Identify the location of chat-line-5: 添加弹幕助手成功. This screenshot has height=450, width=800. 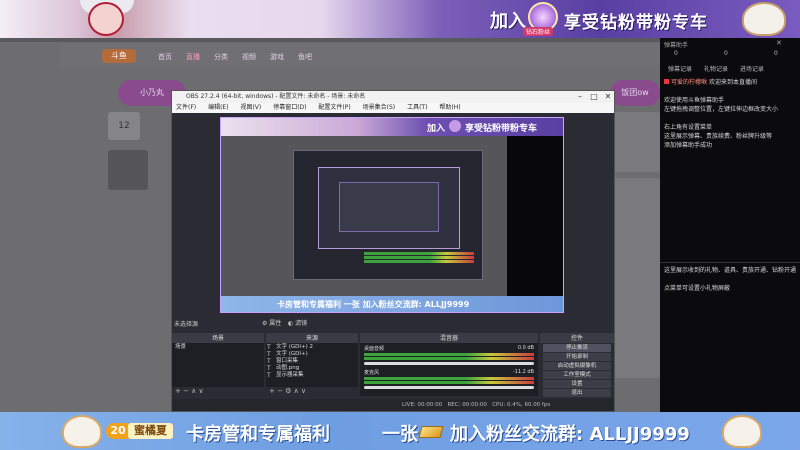
(688, 145).